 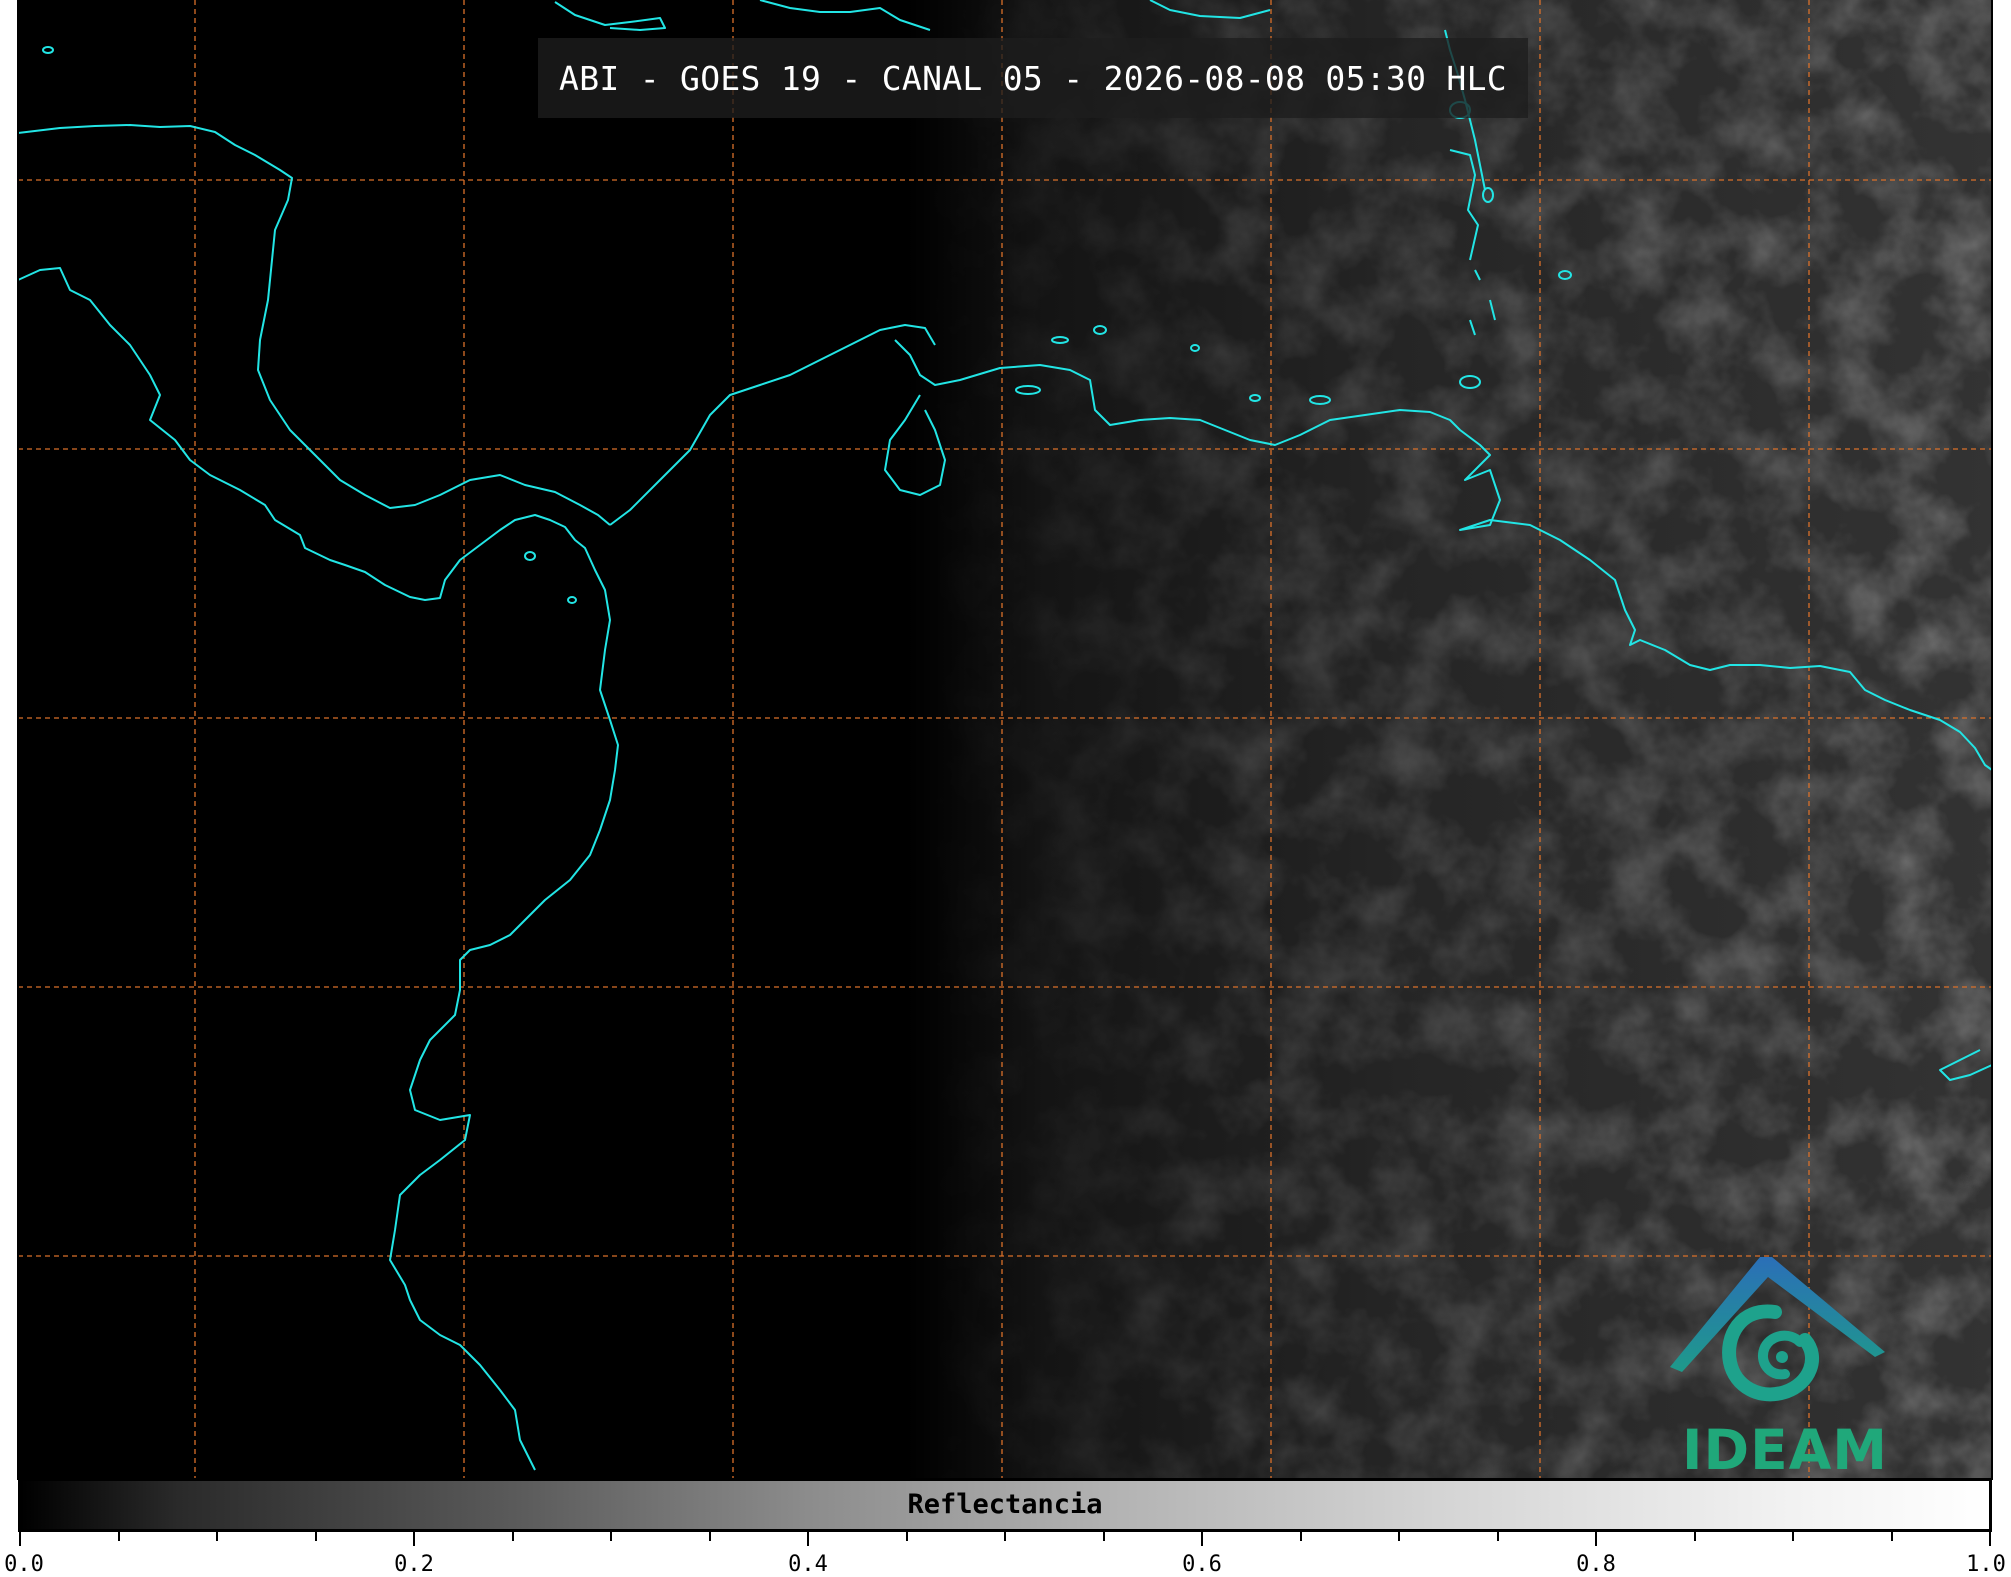 What do you see at coordinates (1785, 1450) in the screenshot?
I see `logo-text: IDEAM` at bounding box center [1785, 1450].